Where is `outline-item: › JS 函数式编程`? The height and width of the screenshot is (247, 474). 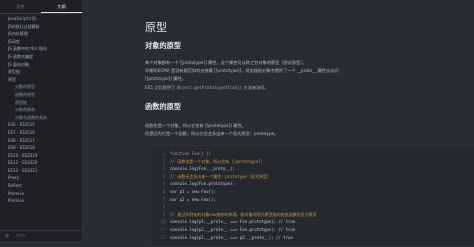
outline-item: › JS 函数式编程 is located at coordinates (41, 57).